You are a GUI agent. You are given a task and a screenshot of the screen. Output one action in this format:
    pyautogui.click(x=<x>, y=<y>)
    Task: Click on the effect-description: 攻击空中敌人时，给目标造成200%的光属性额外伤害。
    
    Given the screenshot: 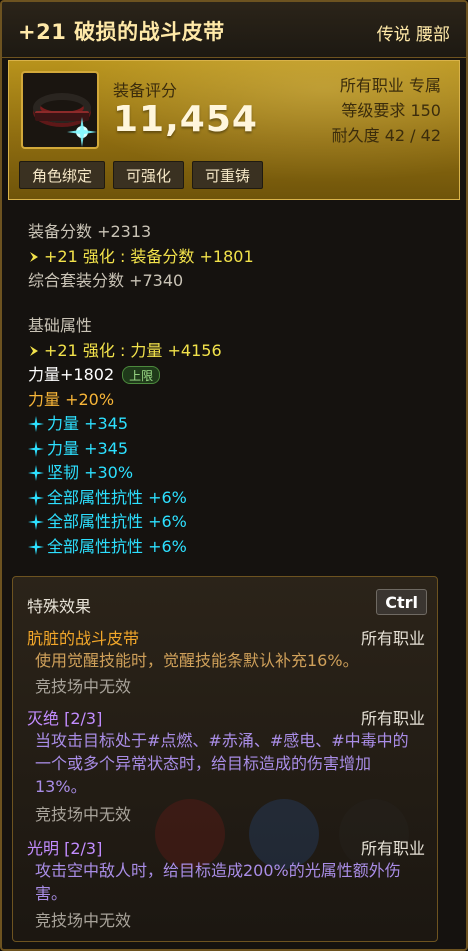 What is the action you would take?
    pyautogui.click(x=218, y=882)
    